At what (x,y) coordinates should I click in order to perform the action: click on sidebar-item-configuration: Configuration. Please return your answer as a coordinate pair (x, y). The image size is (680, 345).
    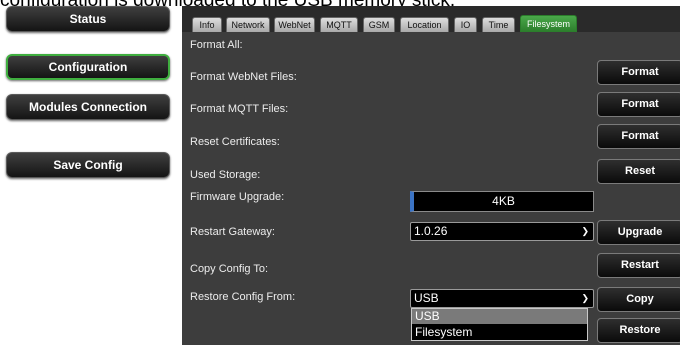
    Looking at the image, I should click on (88, 67).